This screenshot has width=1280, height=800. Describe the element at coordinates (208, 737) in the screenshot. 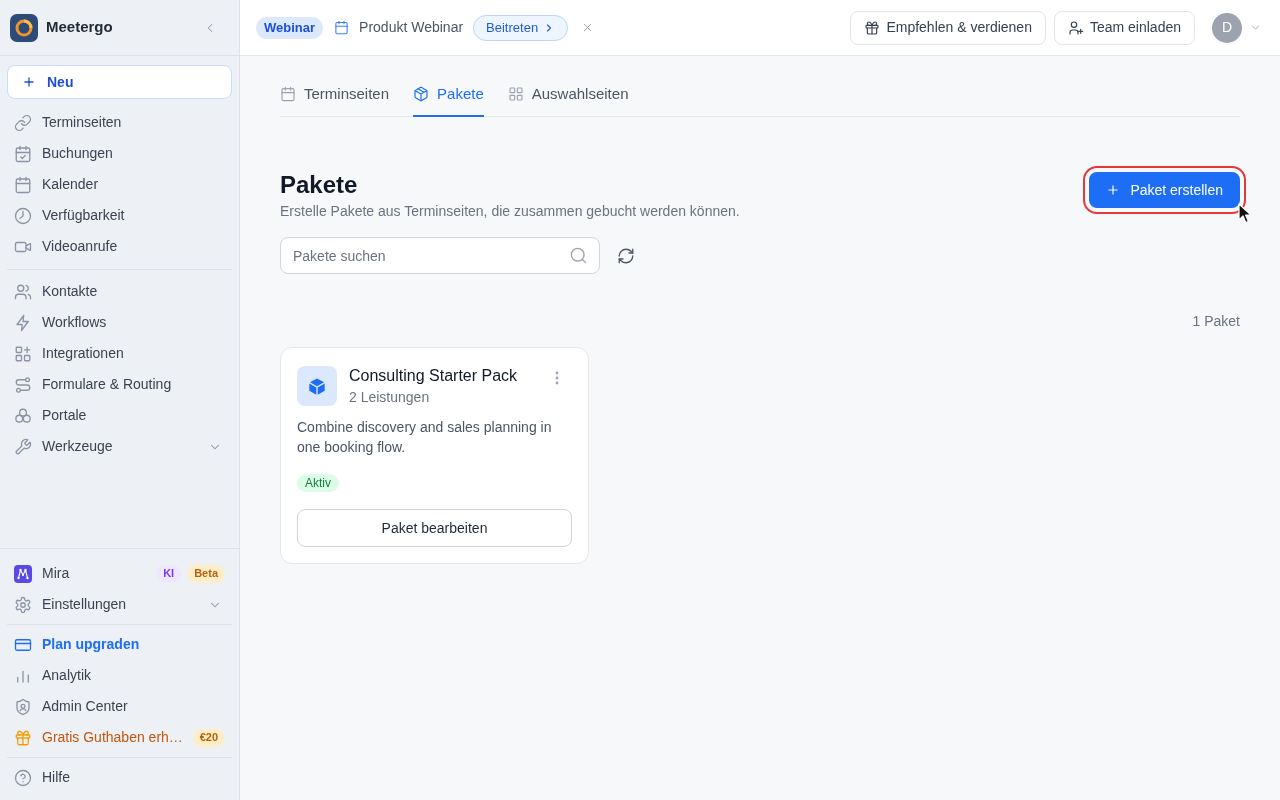

I see `credit-tag: €20` at that location.